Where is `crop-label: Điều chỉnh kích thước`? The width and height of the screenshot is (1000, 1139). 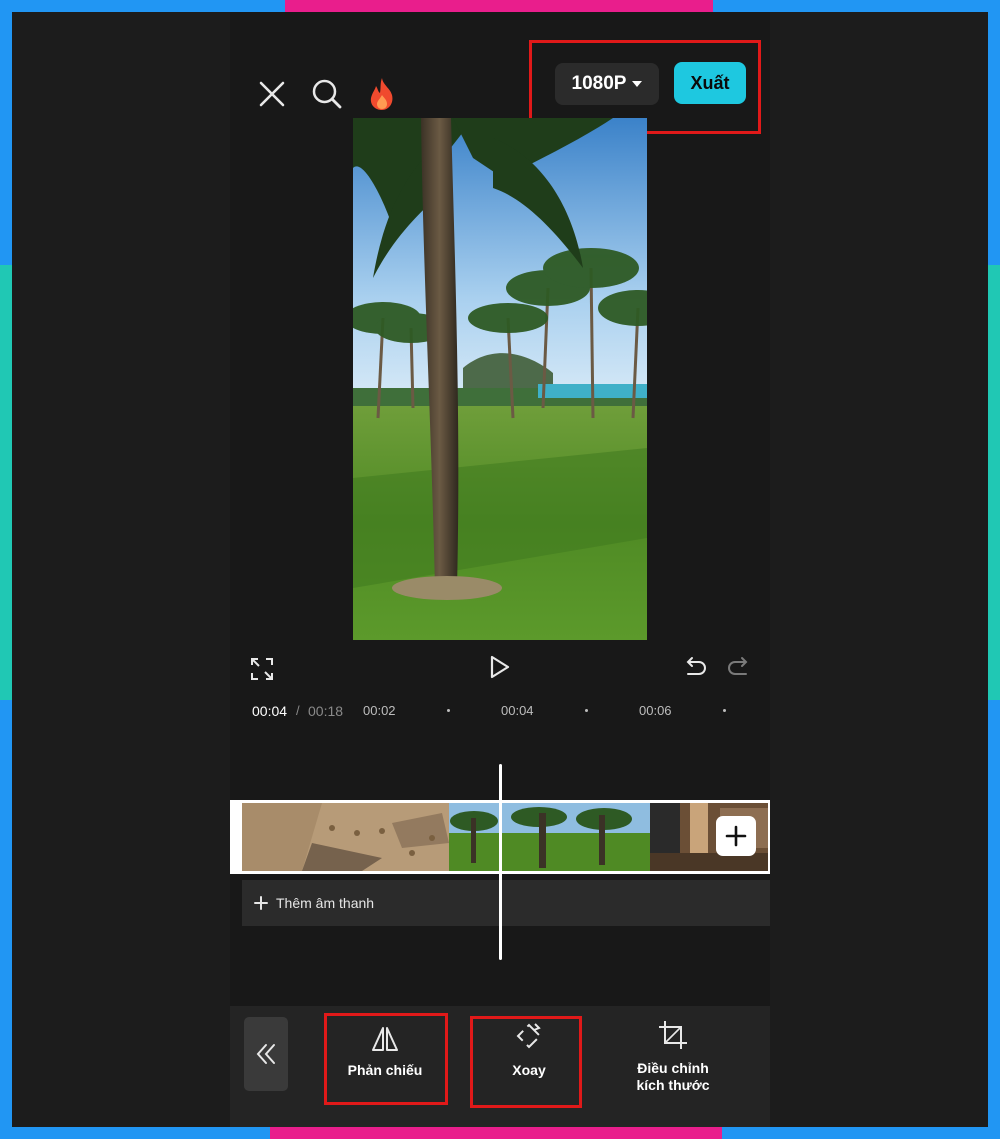
crop-label: Điều chỉnh kích thước is located at coordinates (673, 1076).